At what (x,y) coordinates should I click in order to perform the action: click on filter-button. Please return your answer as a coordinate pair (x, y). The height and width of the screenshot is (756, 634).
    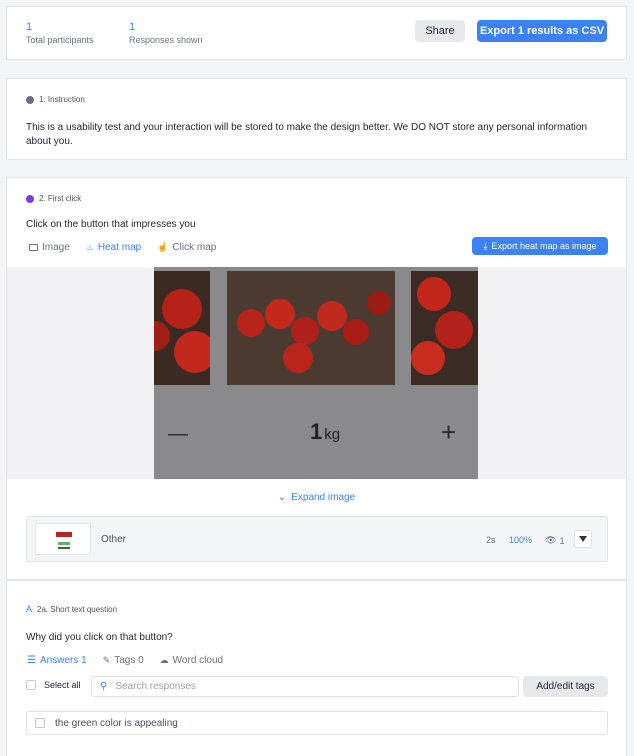
    Looking at the image, I should click on (583, 539).